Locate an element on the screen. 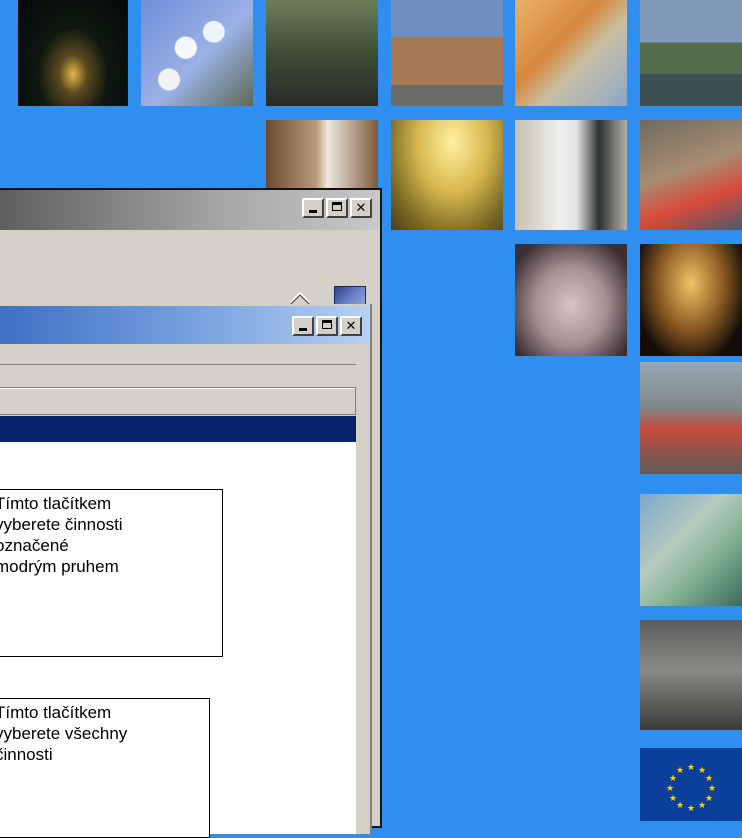  eu-flag-logo: ★ ★ ★ ★ ★ ★ ★ ★ ★ ★ ★ ★ is located at coordinates (691, 784).